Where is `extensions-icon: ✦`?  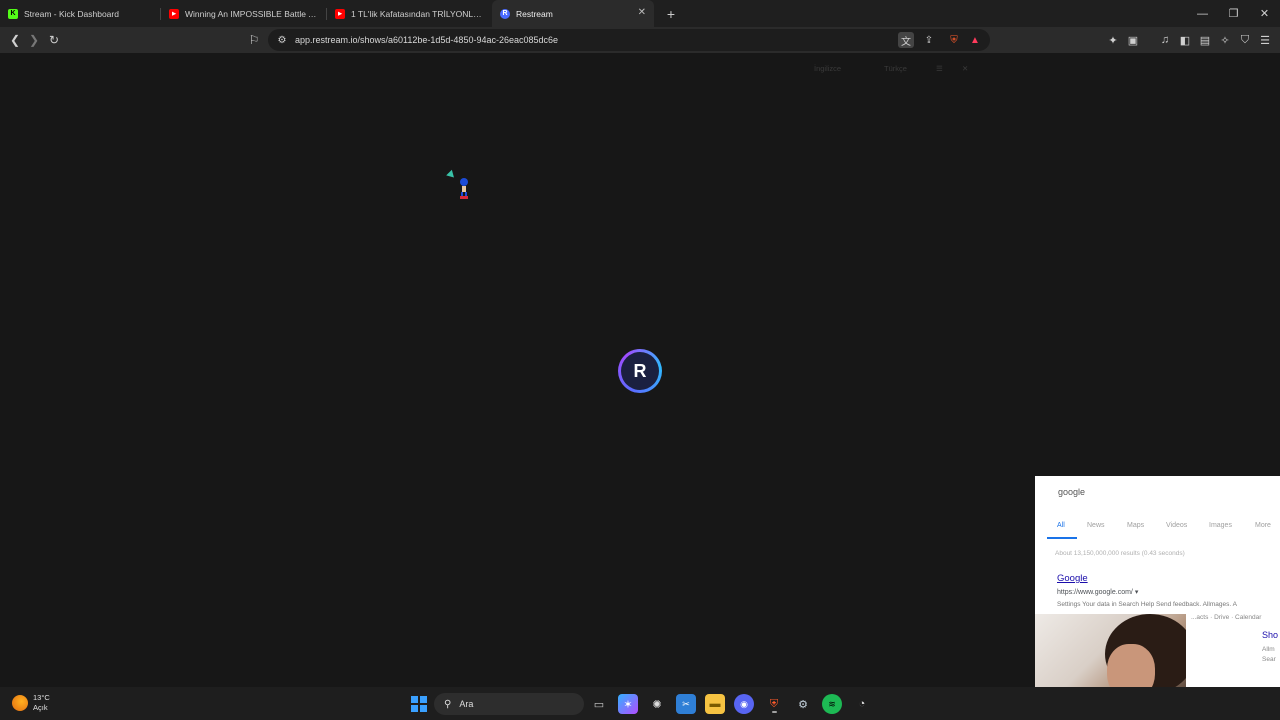
extensions-icon: ✦ is located at coordinates (1113, 40).